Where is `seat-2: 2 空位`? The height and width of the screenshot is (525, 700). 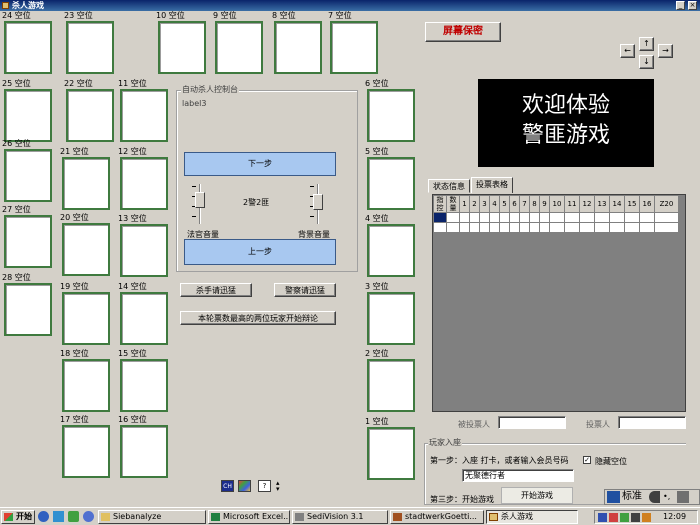 seat-2: 2 空位 is located at coordinates (391, 381).